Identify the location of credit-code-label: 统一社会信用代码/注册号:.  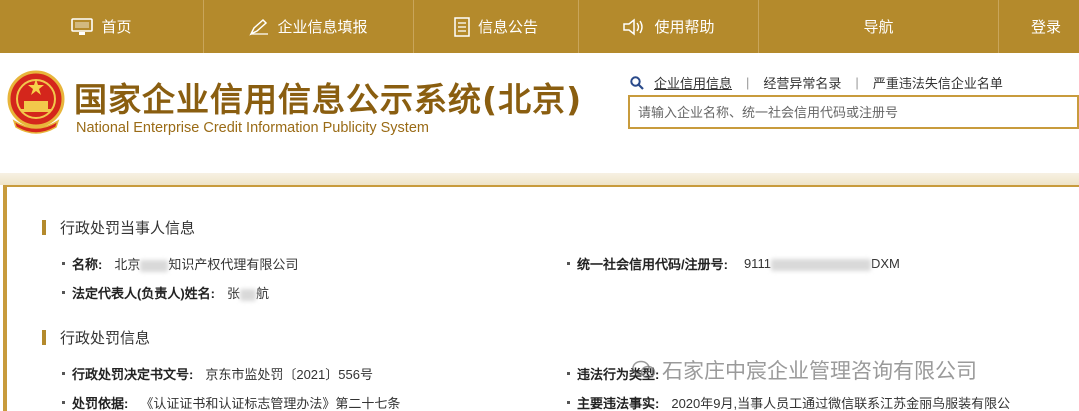
(652, 264).